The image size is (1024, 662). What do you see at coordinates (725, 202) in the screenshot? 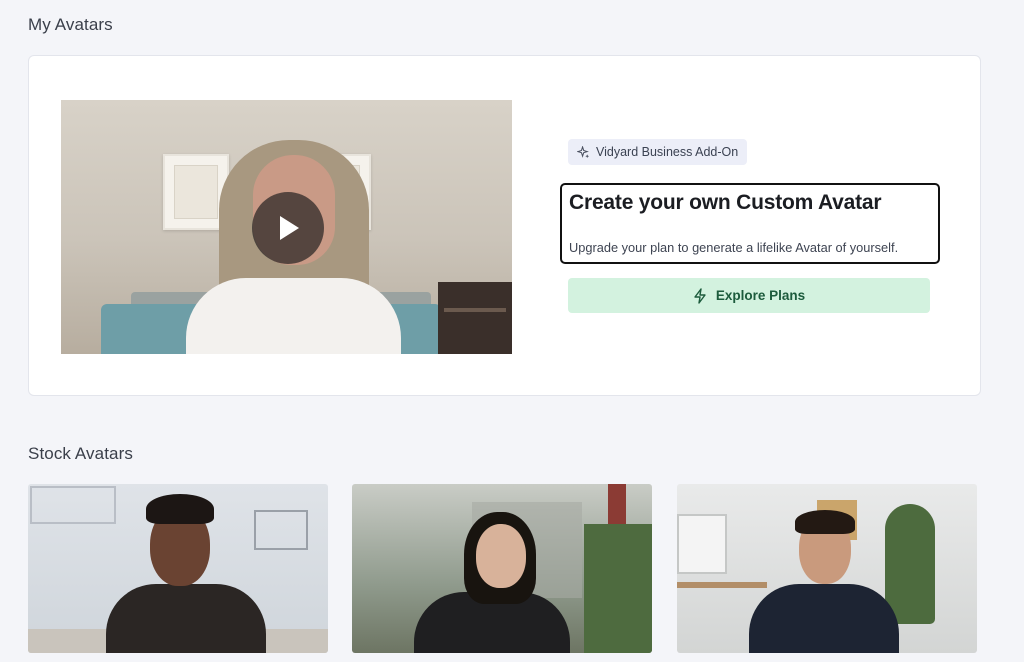
I see `promo-headline: Create your own Custom Avatar` at bounding box center [725, 202].